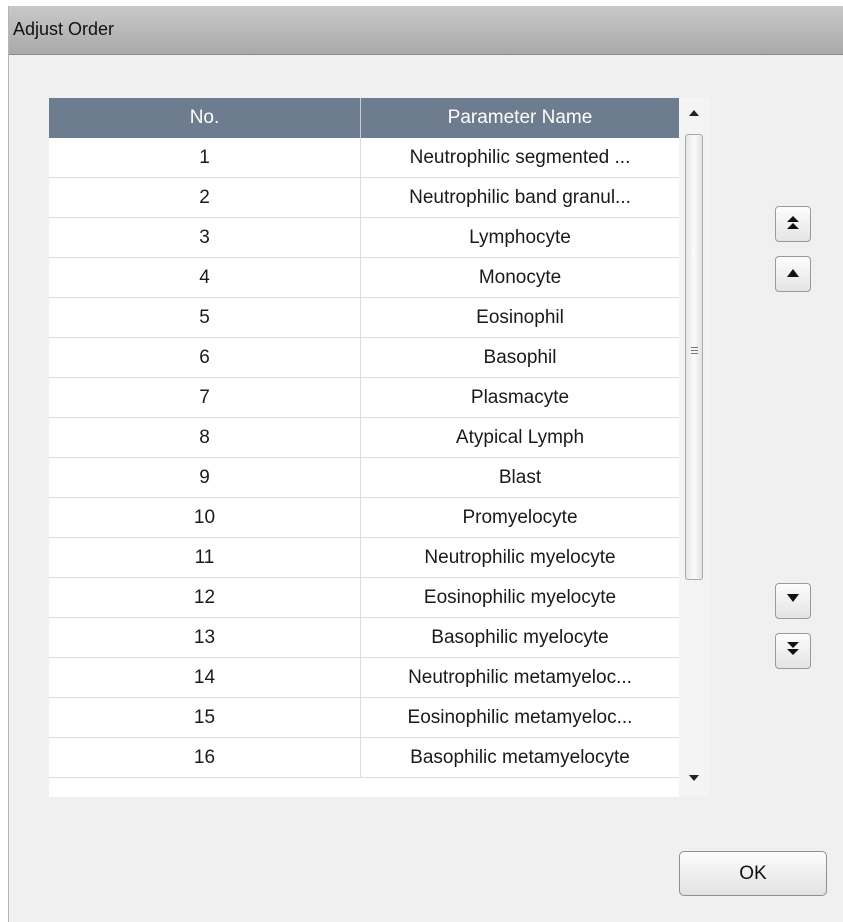  What do you see at coordinates (520, 277) in the screenshot?
I see `cell-parameter-name: Monocyte` at bounding box center [520, 277].